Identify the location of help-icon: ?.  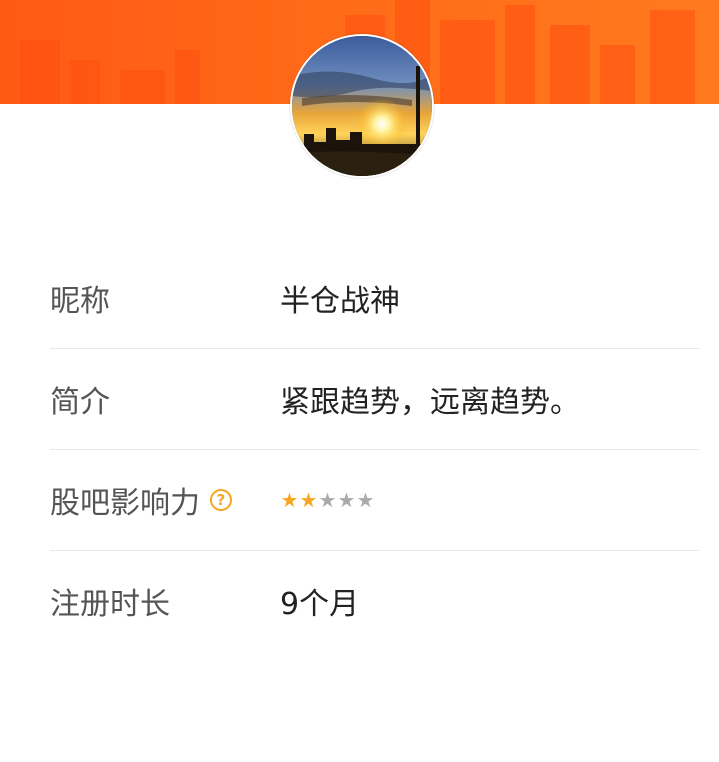
(221, 500).